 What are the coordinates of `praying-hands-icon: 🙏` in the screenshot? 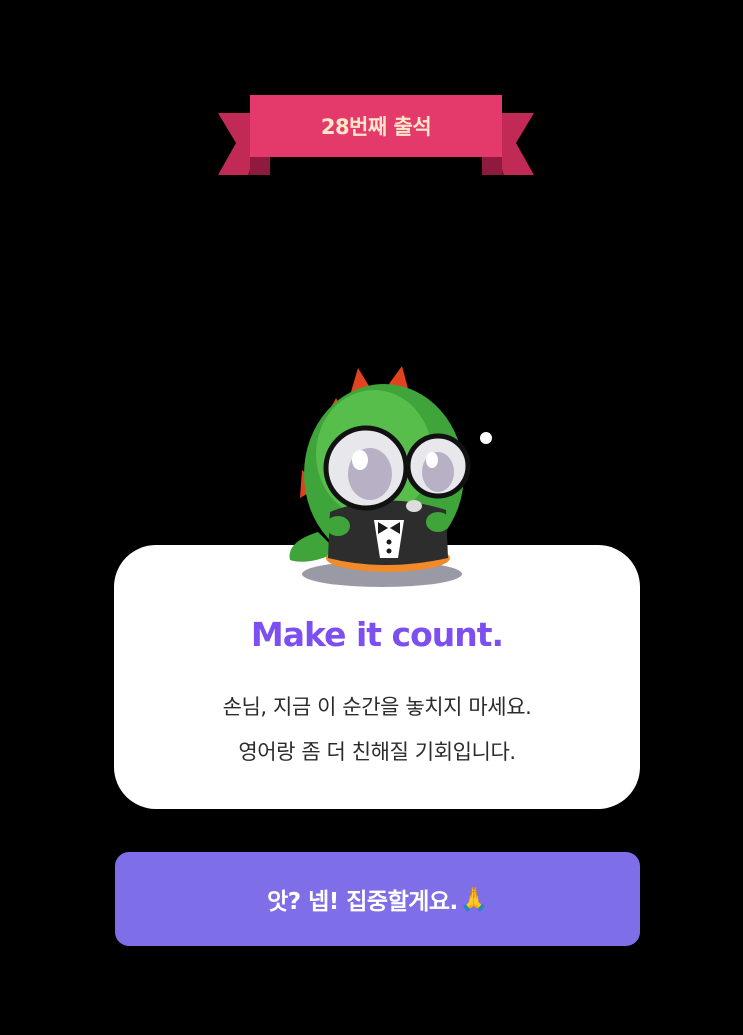 It's located at (474, 899).